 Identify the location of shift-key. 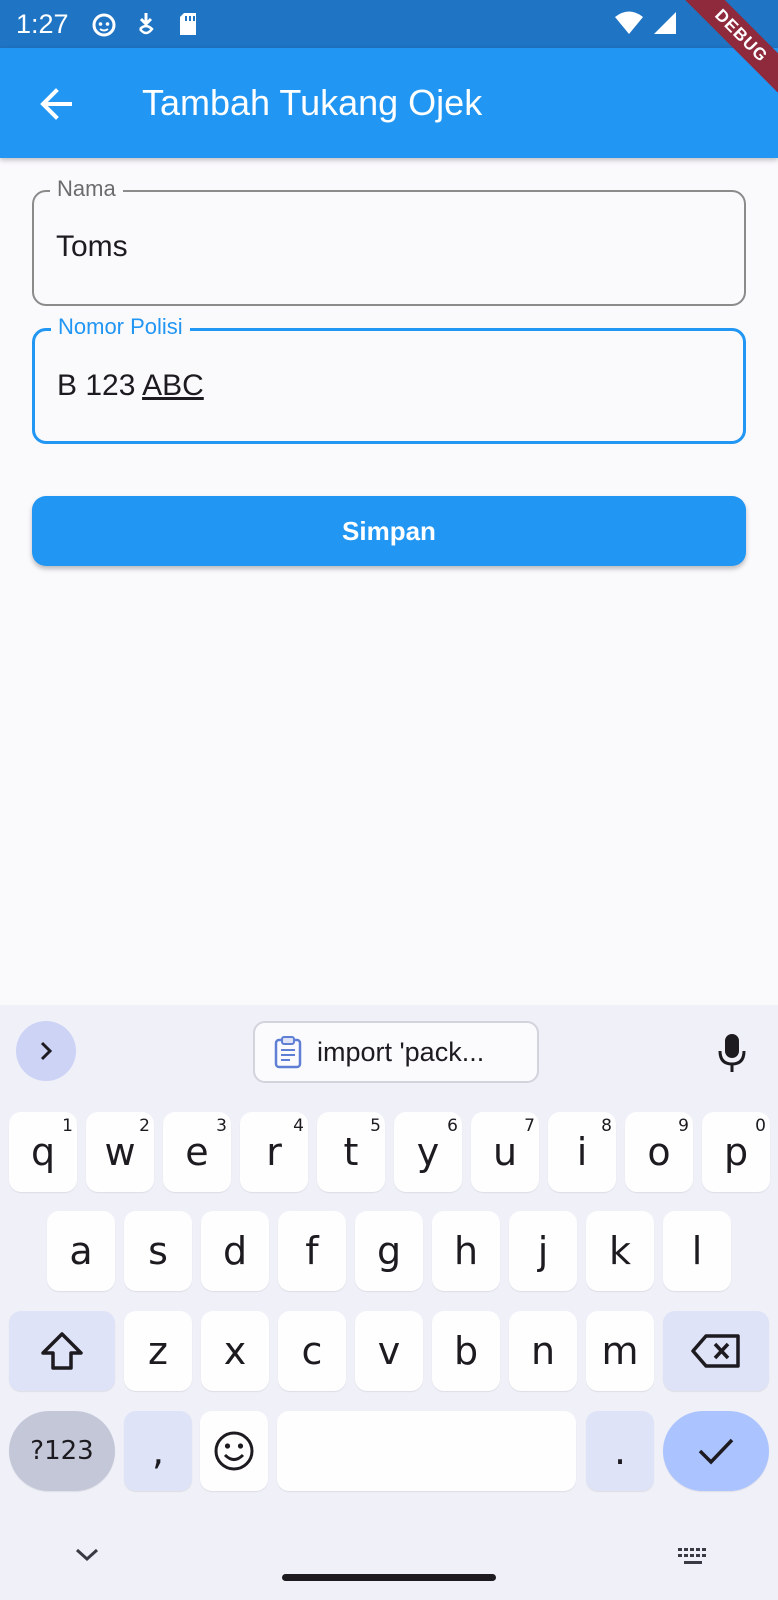
(62, 1351).